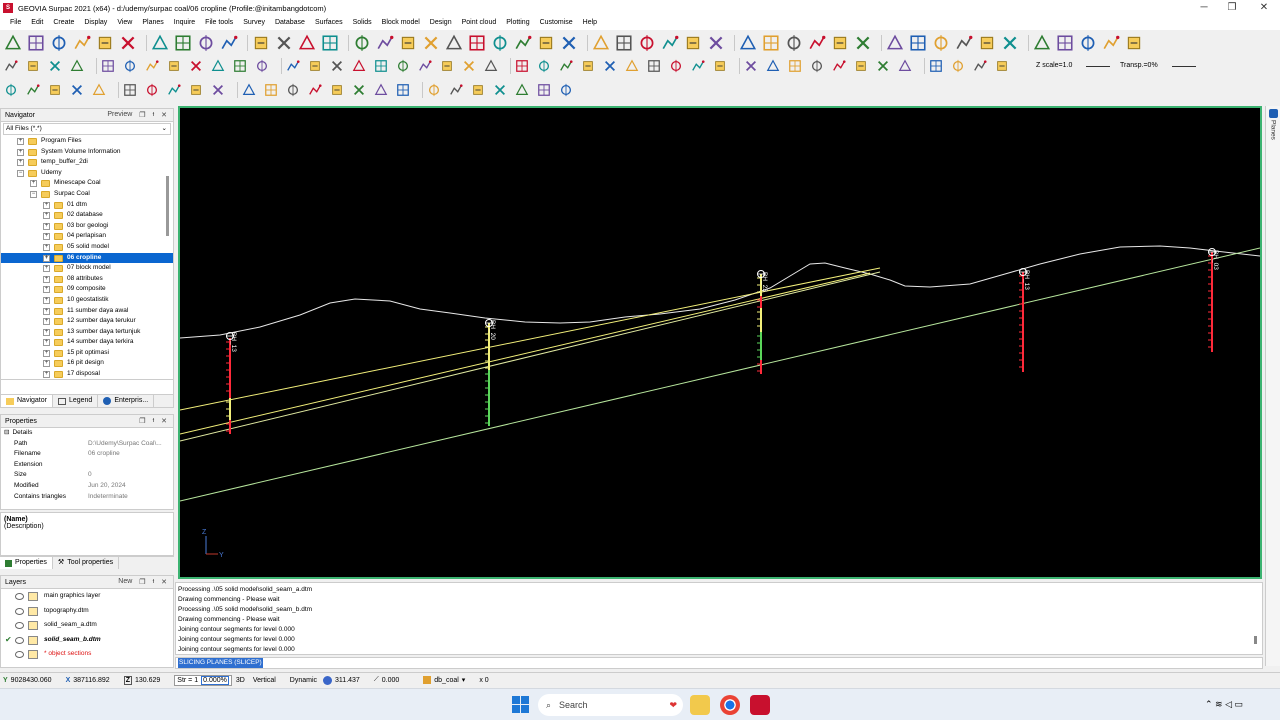  What do you see at coordinates (87, 129) in the screenshot?
I see `file-filter-select: All Files (*.*) ⌄` at bounding box center [87, 129].